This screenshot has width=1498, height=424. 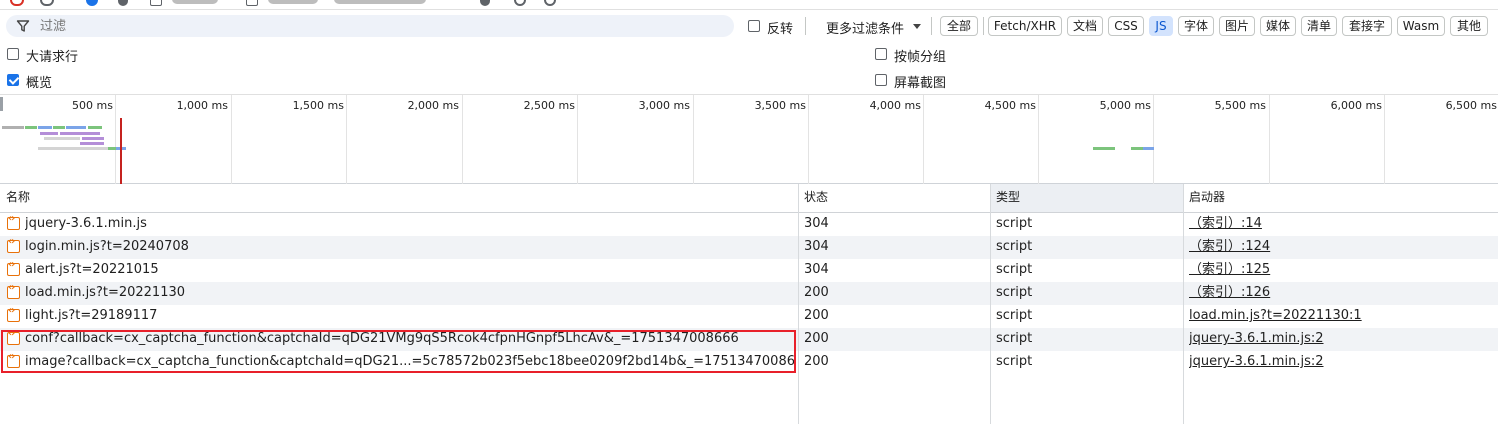 I want to click on options-row-2: 概览 屏幕截图, so click(x=749, y=80).